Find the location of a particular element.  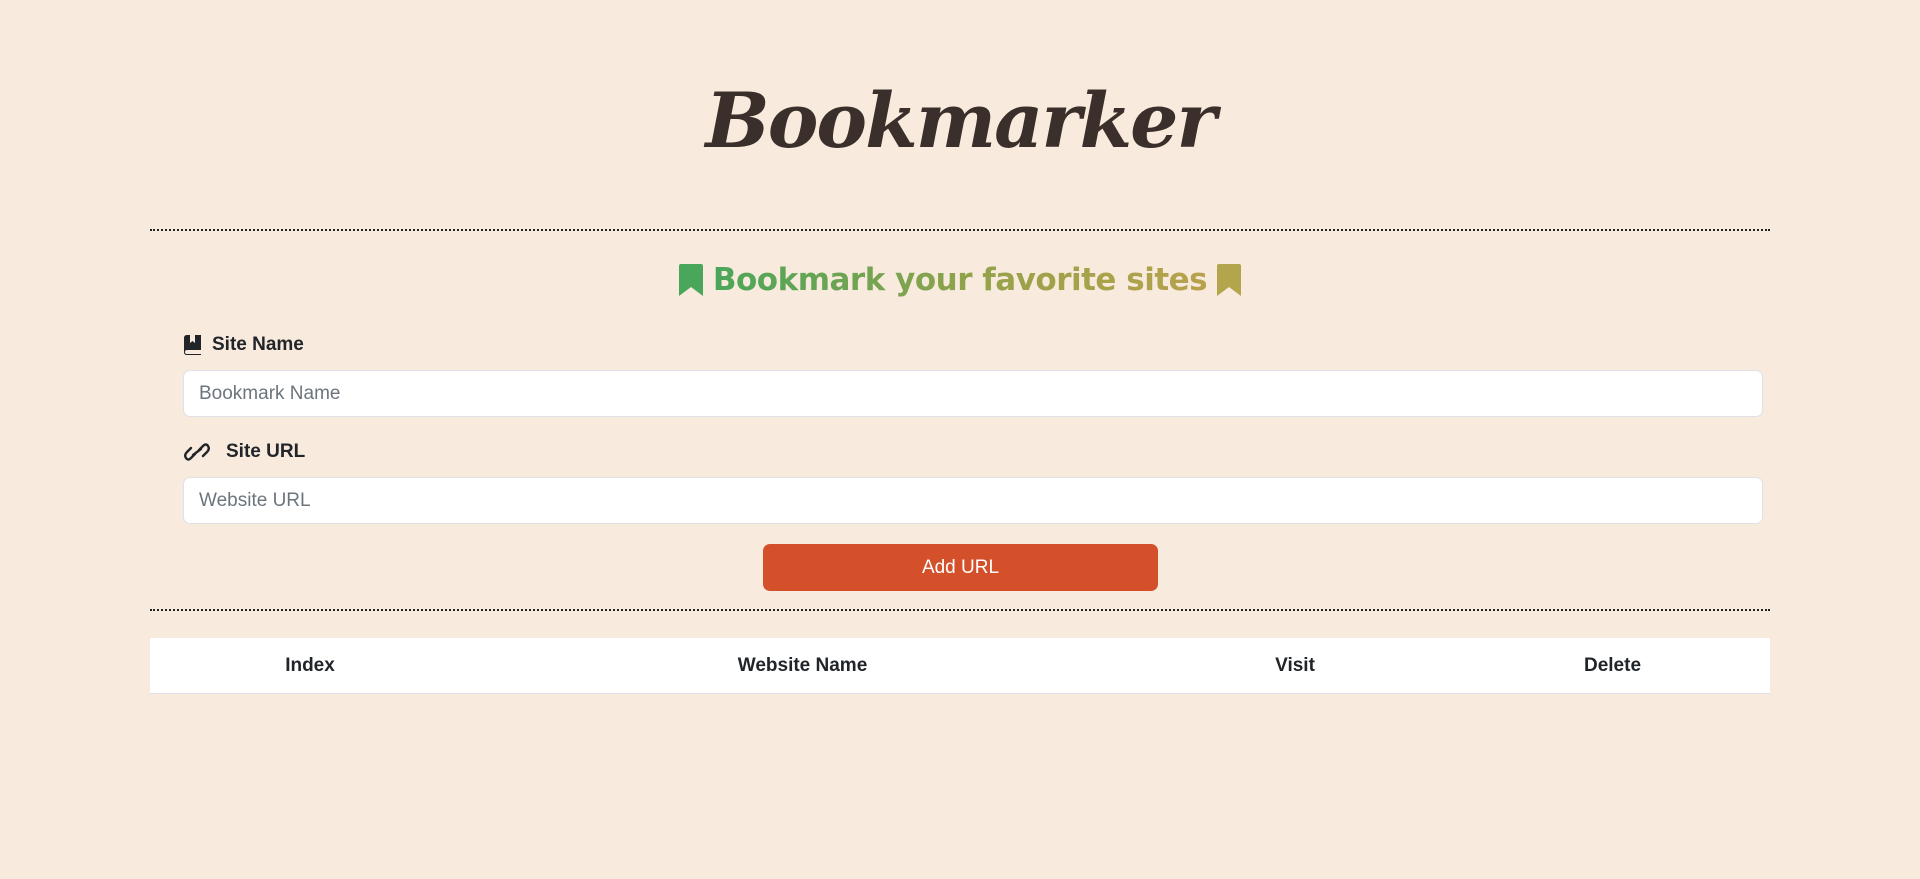

site-url-input is located at coordinates (973, 500).